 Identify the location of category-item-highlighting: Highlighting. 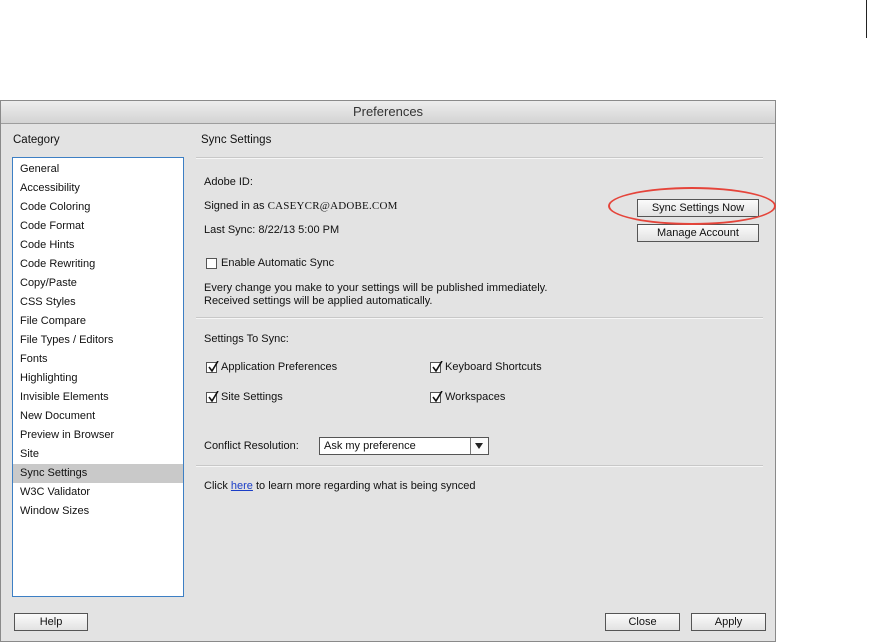
(98, 378).